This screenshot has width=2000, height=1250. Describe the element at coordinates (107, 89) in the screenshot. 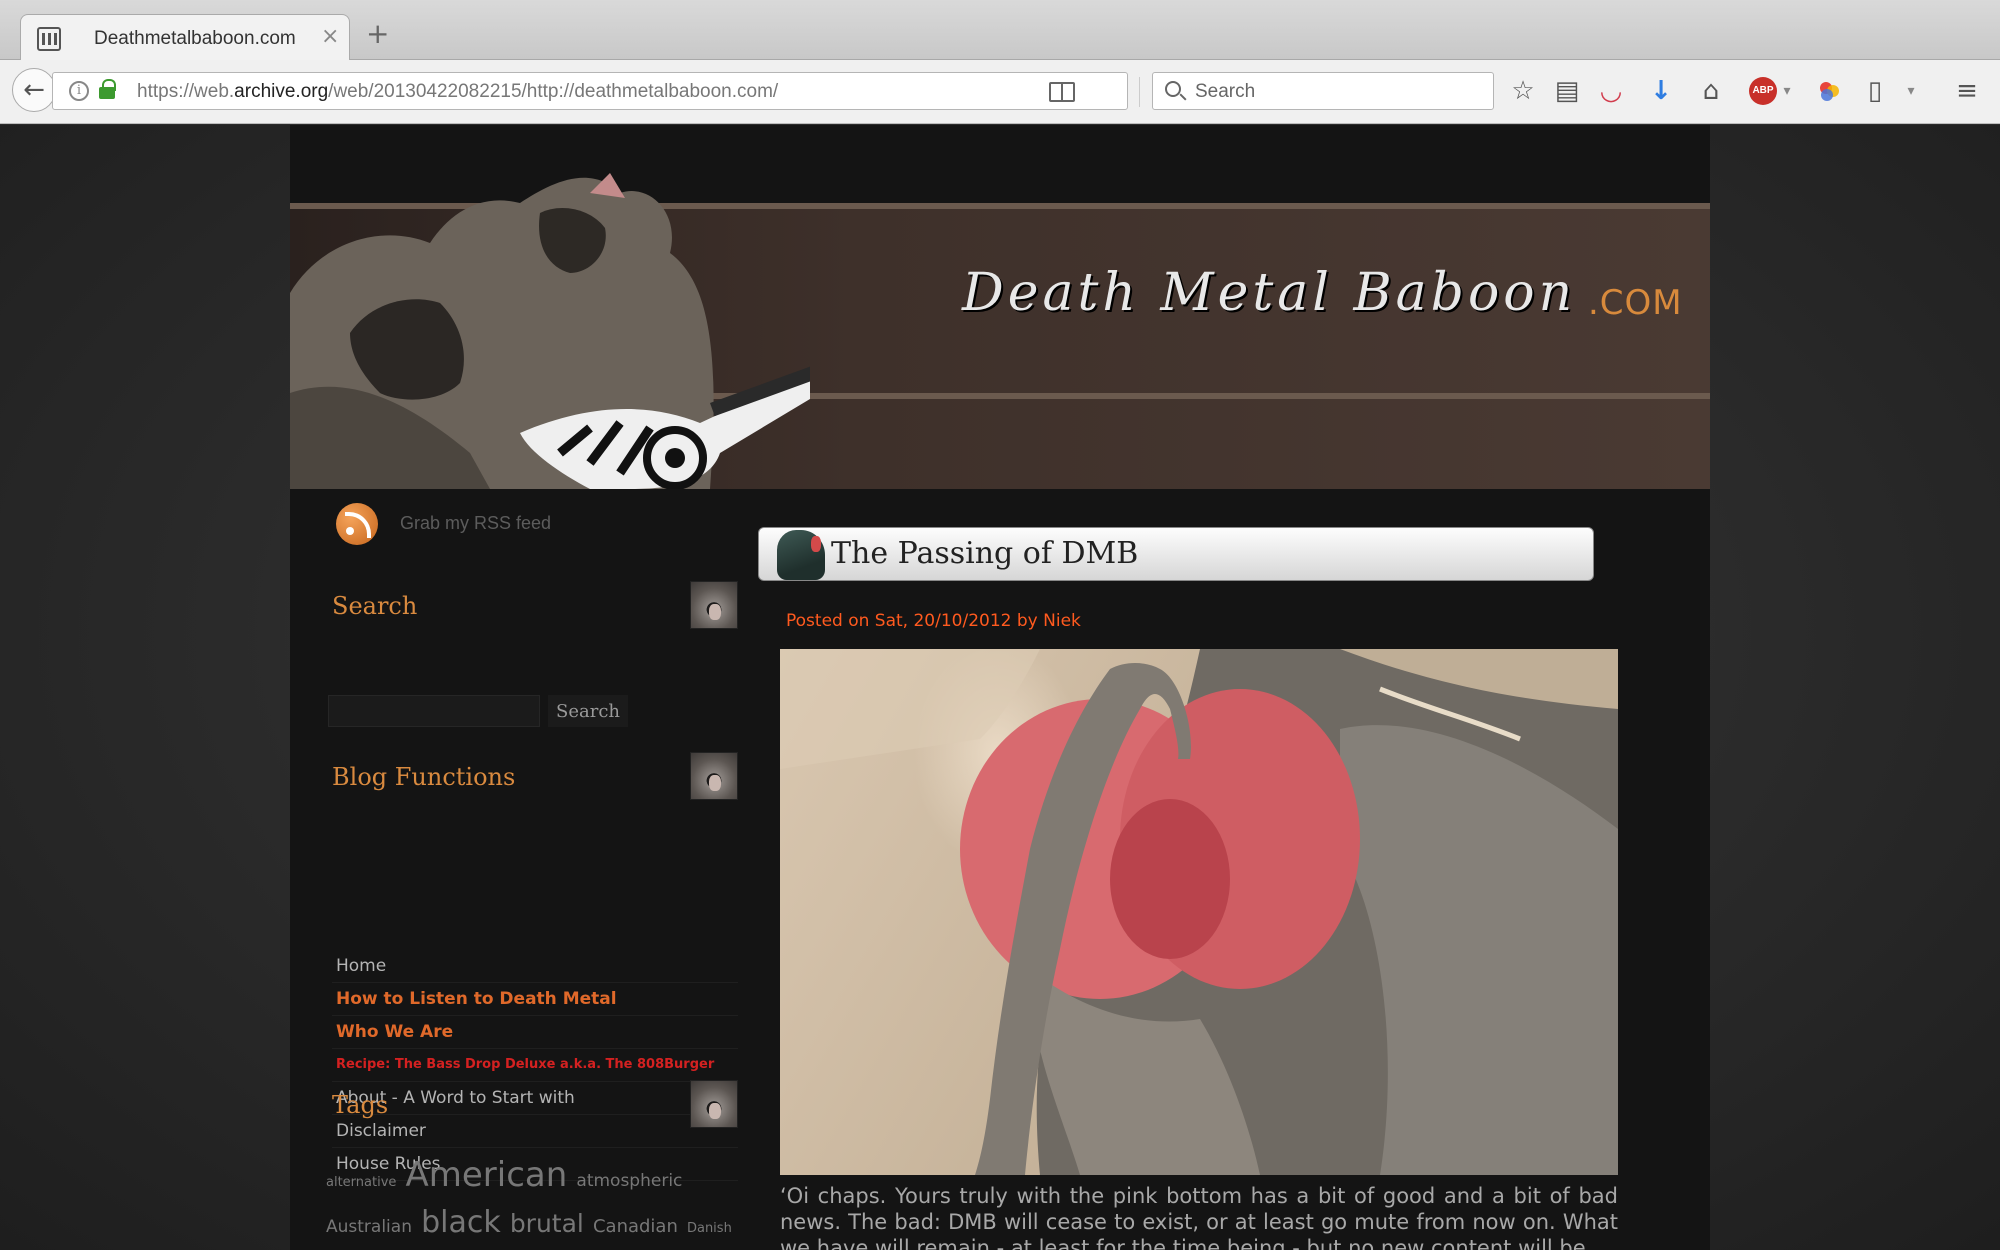

I see `lock-icon` at that location.